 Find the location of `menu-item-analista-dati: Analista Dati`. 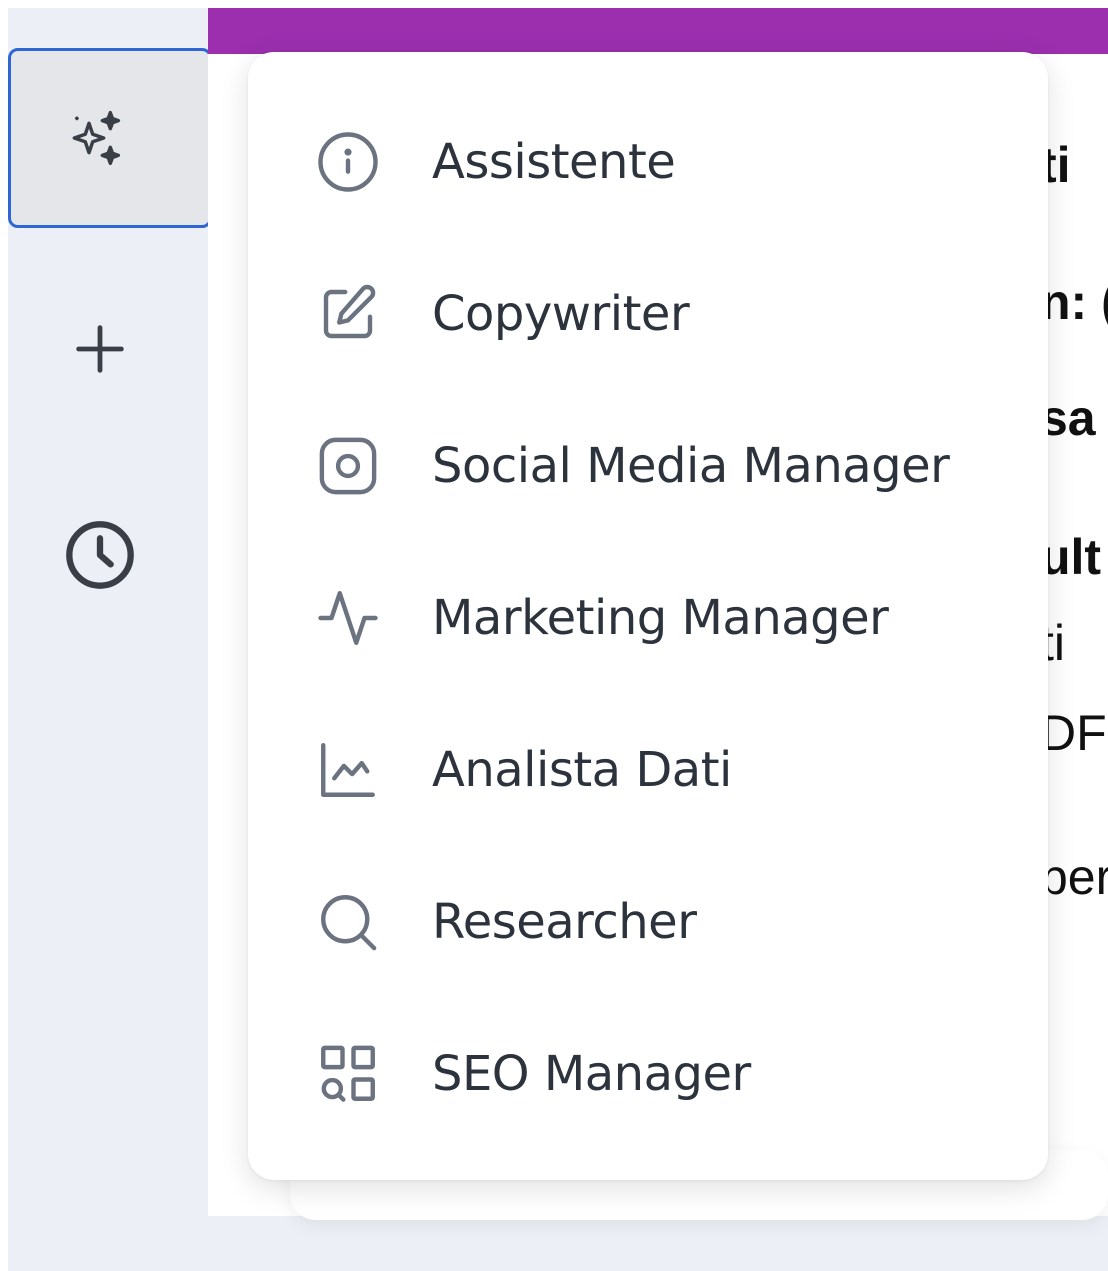

menu-item-analista-dati: Analista Dati is located at coordinates (648, 770).